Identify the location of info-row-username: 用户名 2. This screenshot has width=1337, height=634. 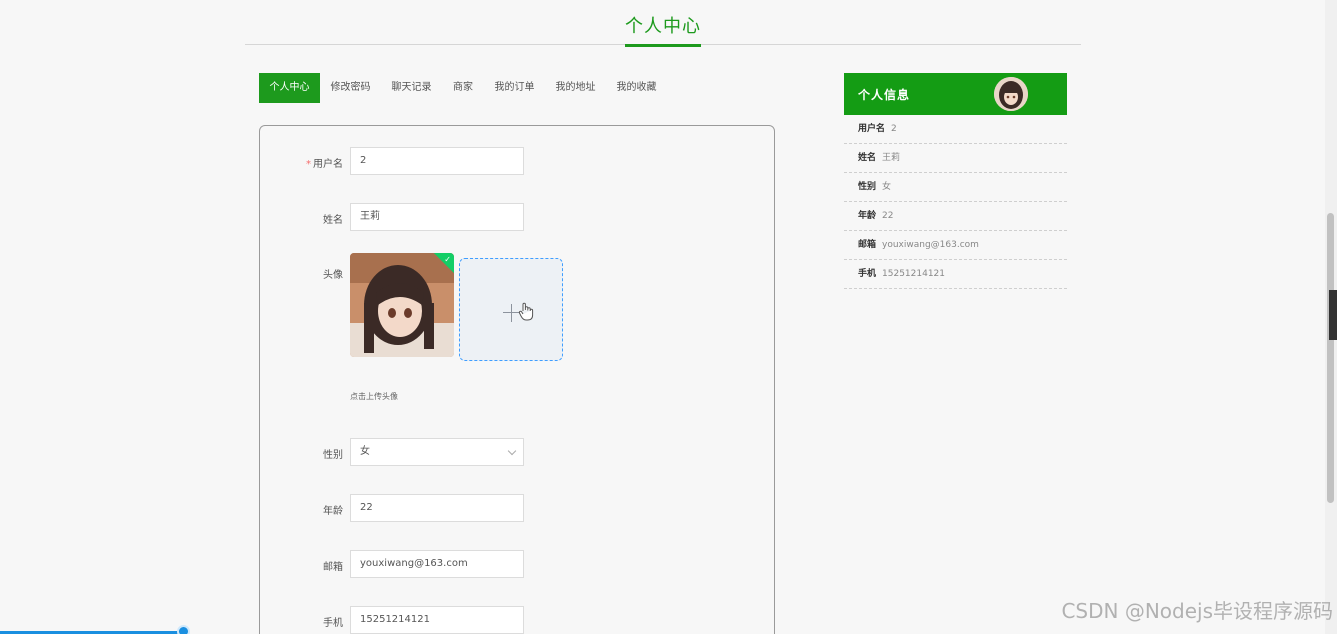
(955, 129).